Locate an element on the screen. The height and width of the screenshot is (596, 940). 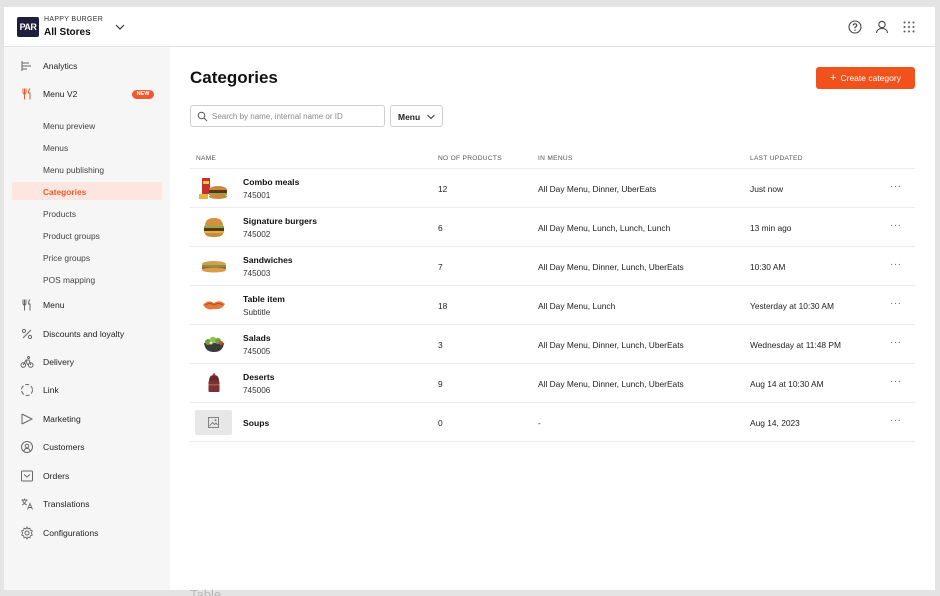
sidebar-item-label: Menu V2 is located at coordinates (60, 94).